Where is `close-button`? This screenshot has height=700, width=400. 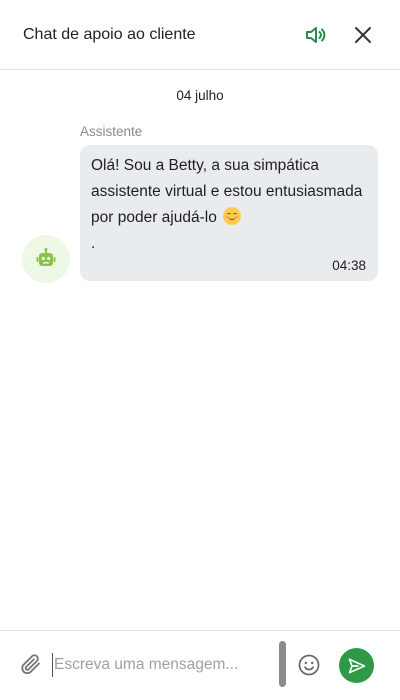
close-button is located at coordinates (363, 35).